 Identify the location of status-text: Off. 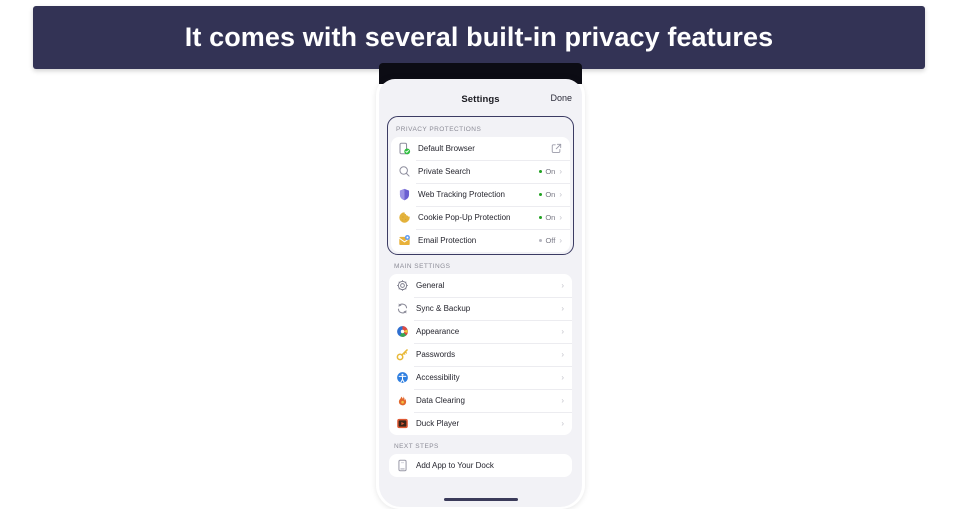
(550, 240).